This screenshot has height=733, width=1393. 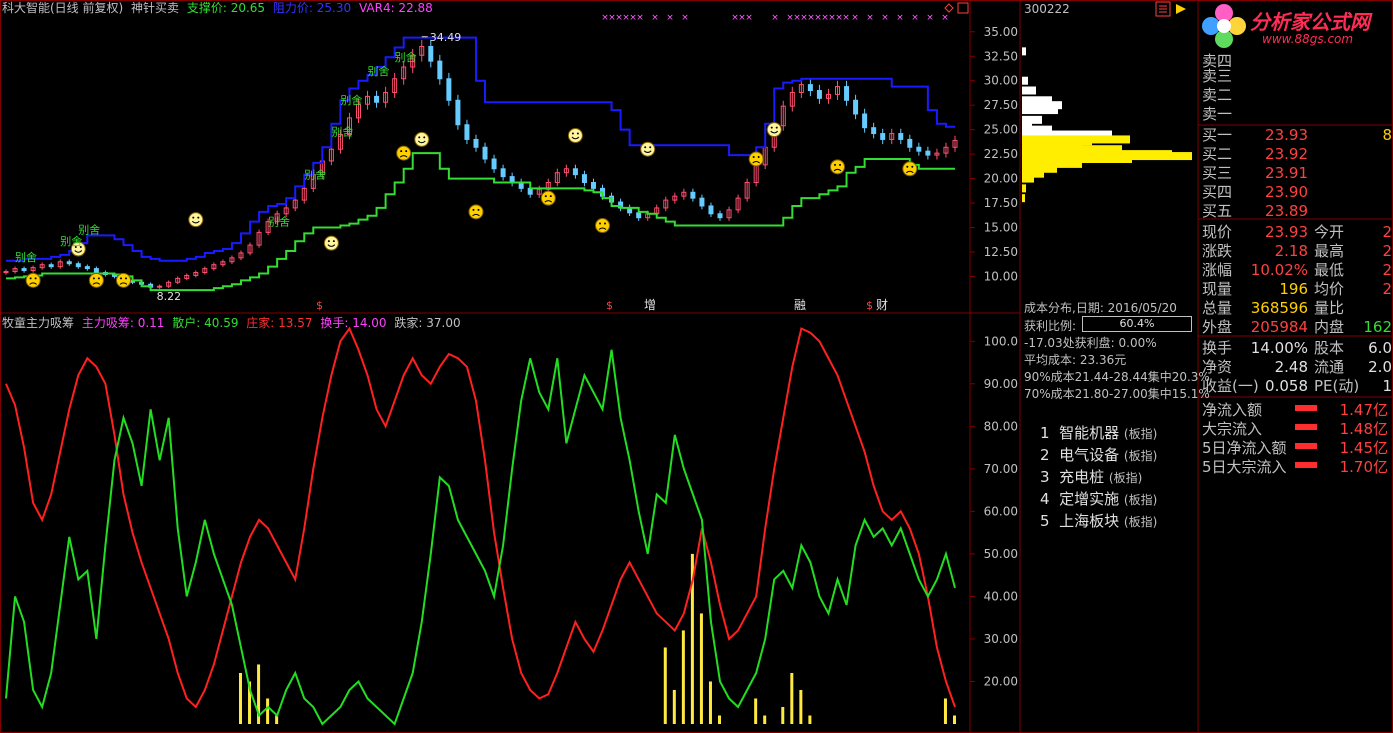 I want to click on price-tick-label: 22.50, so click(x=1001, y=154).